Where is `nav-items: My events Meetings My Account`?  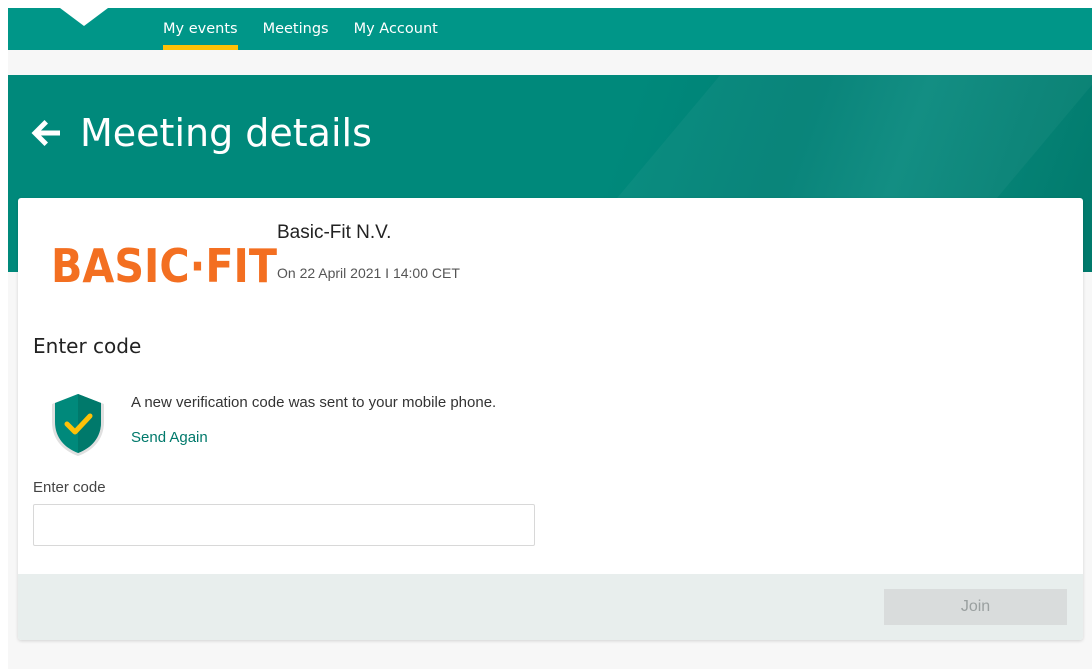
nav-items: My events Meetings My Account is located at coordinates (313, 29).